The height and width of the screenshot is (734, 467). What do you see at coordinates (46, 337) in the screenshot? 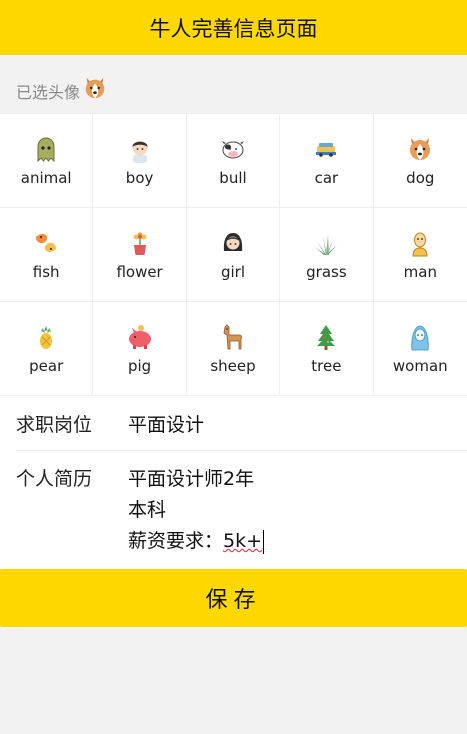
I see `pineapple-icon` at bounding box center [46, 337].